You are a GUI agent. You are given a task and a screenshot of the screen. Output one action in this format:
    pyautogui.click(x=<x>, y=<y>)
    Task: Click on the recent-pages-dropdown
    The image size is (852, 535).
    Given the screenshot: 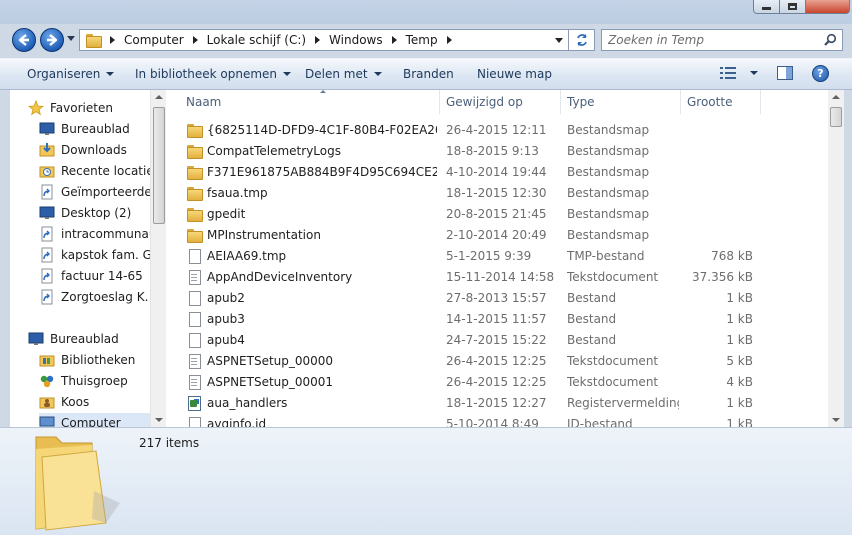 What is the action you would take?
    pyautogui.click(x=71, y=38)
    